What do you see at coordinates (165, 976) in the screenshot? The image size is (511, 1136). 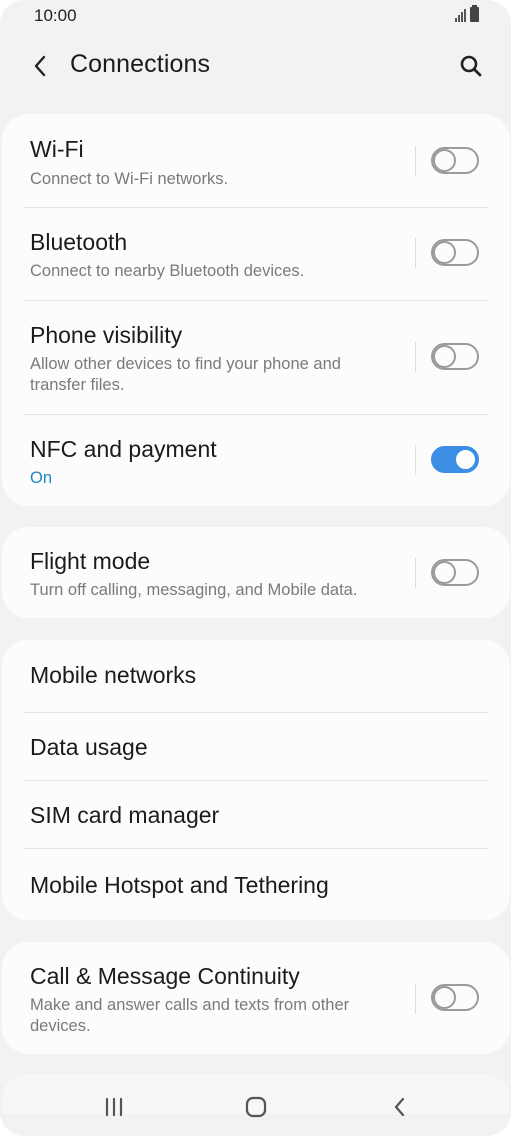 I see `continuity-title: Call & Message Continuity` at bounding box center [165, 976].